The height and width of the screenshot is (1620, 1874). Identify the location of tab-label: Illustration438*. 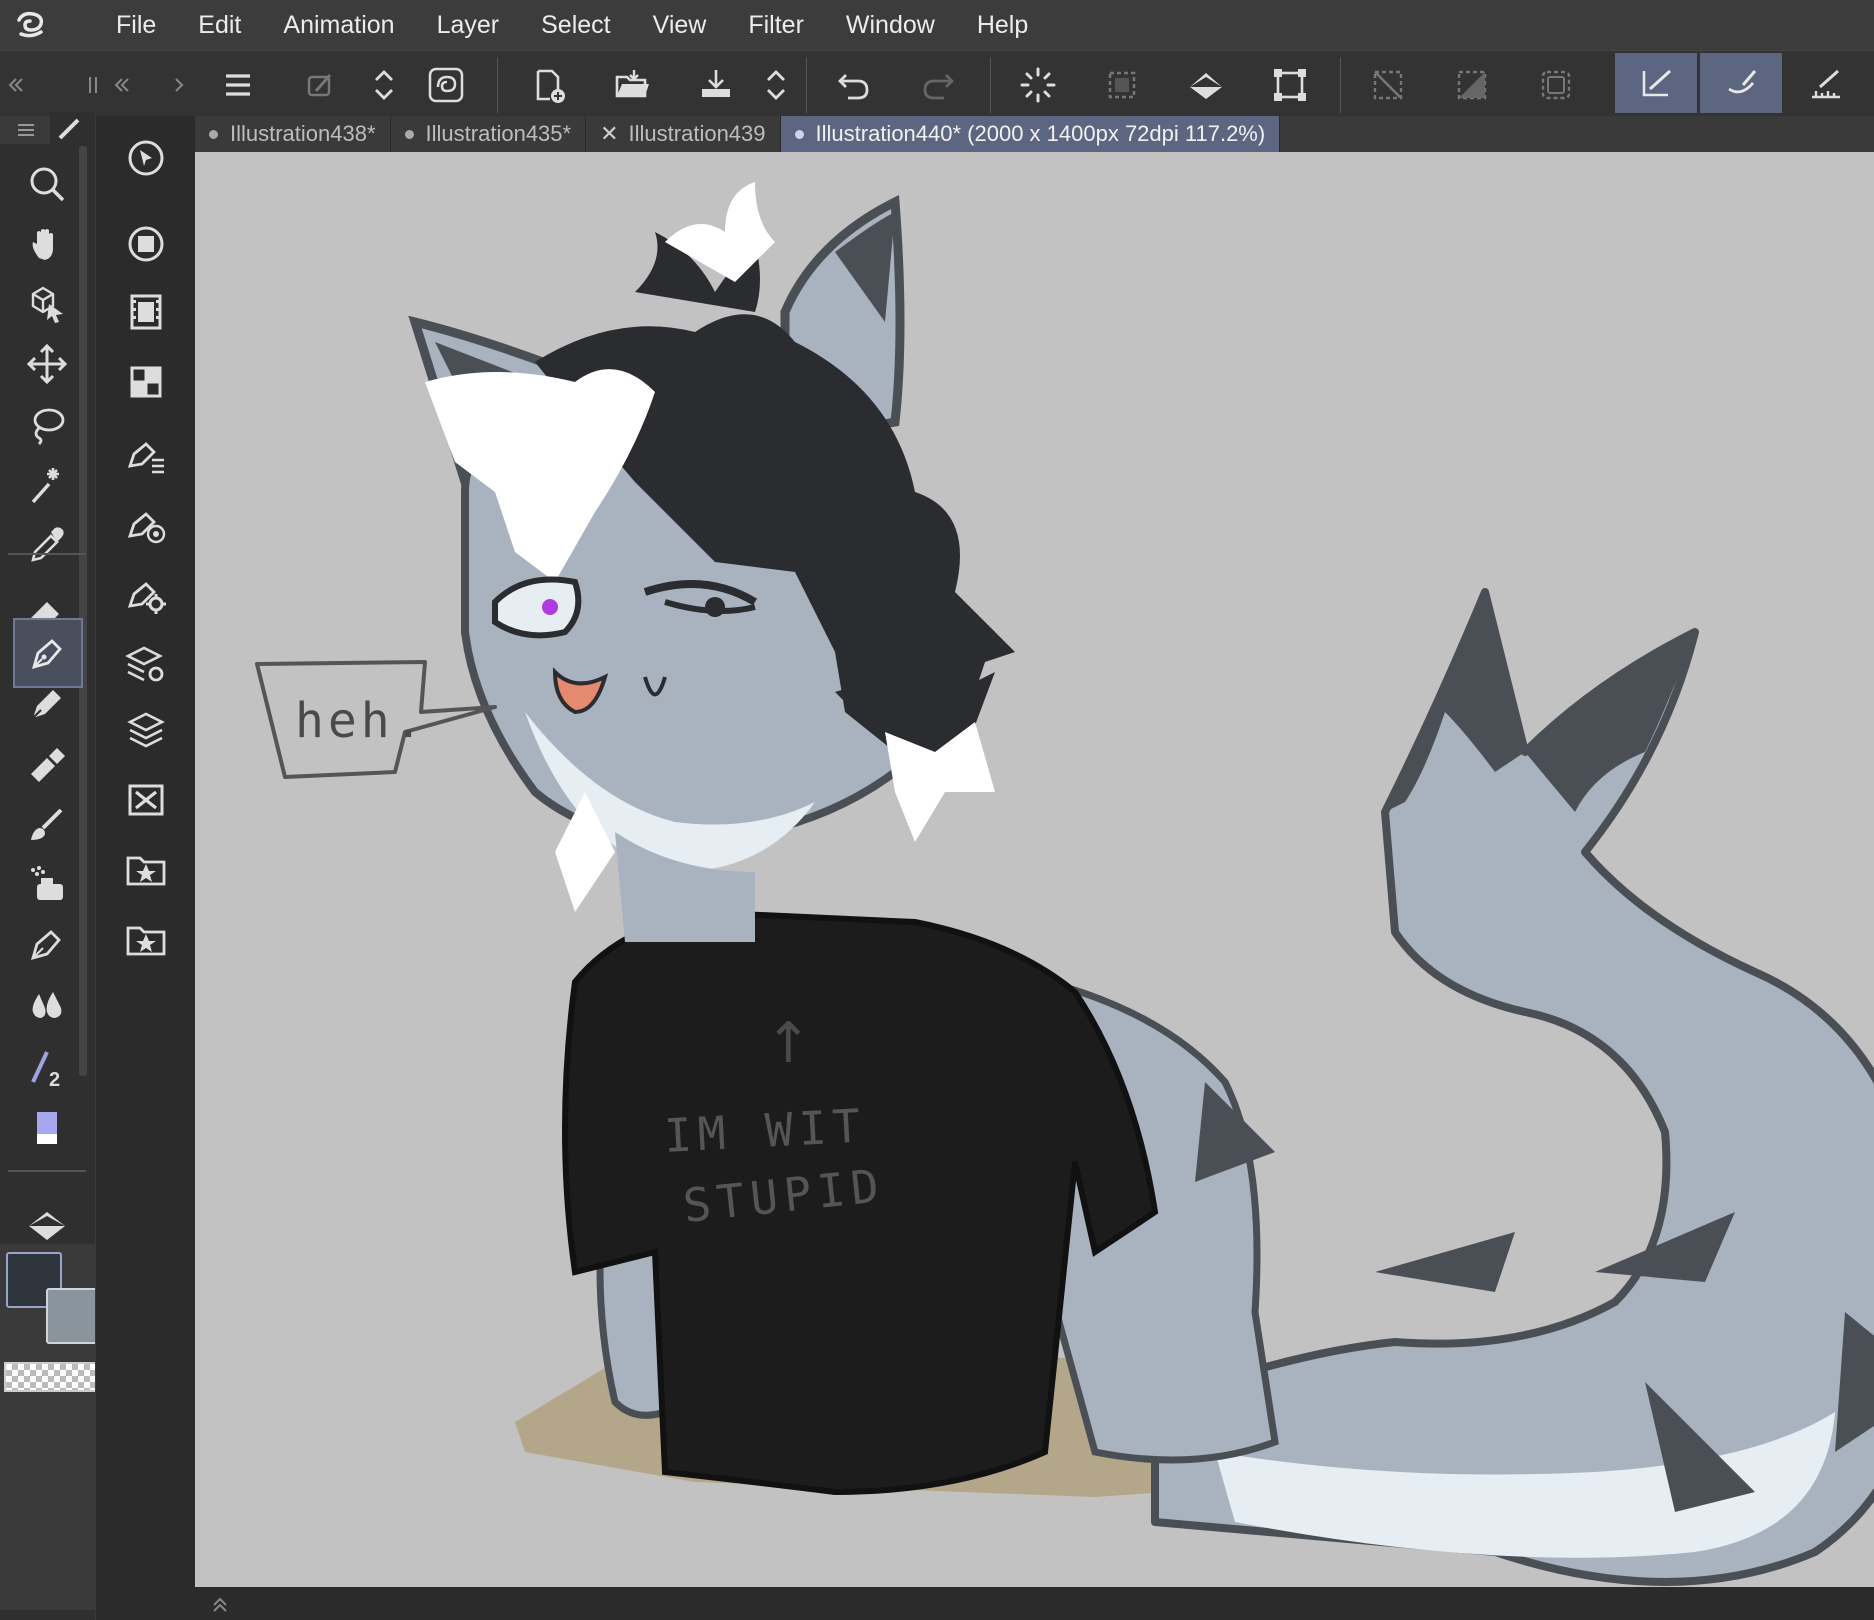
(303, 133).